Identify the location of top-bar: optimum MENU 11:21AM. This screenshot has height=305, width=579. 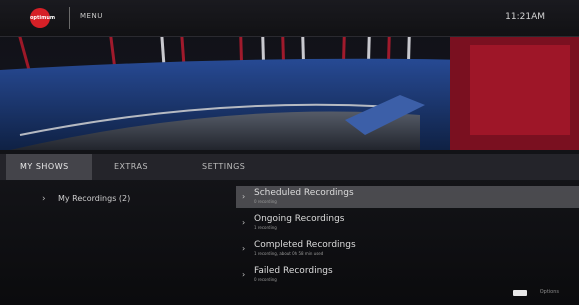
(289, 18).